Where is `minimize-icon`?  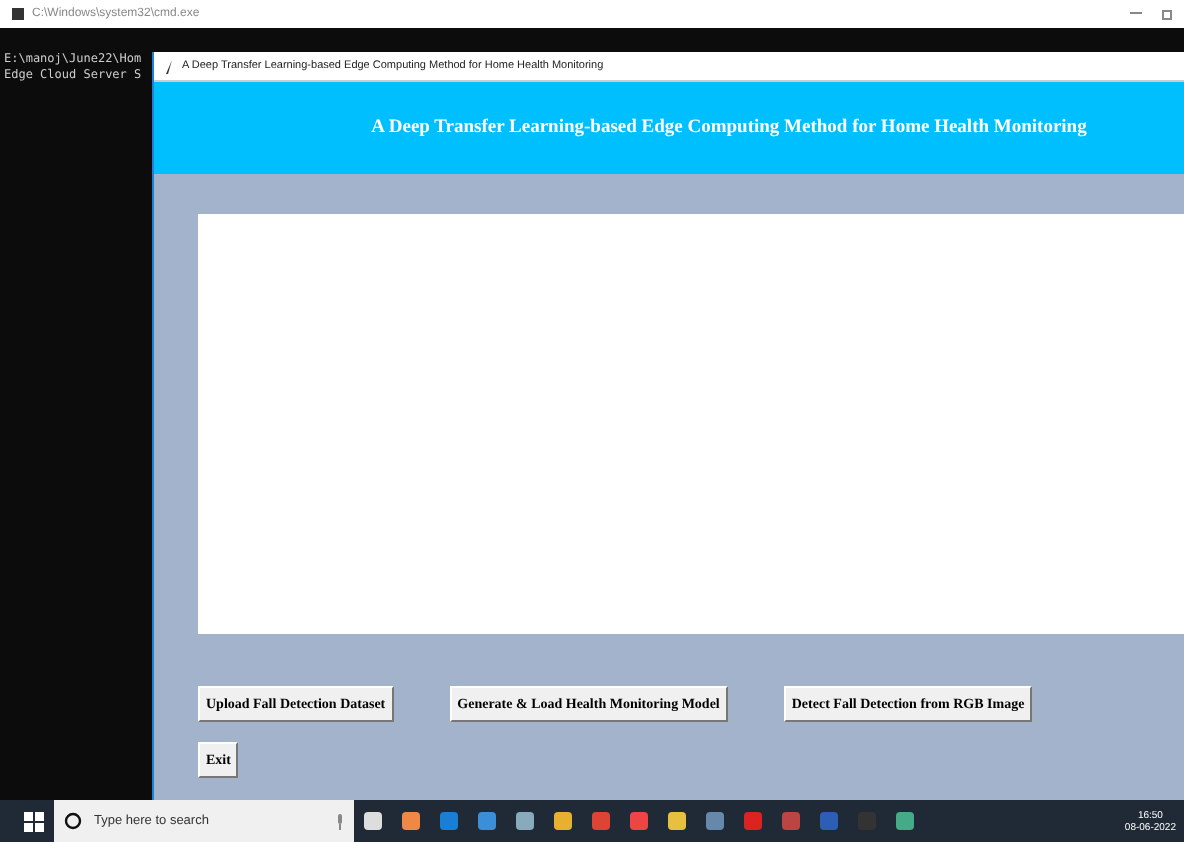 minimize-icon is located at coordinates (1136, 14).